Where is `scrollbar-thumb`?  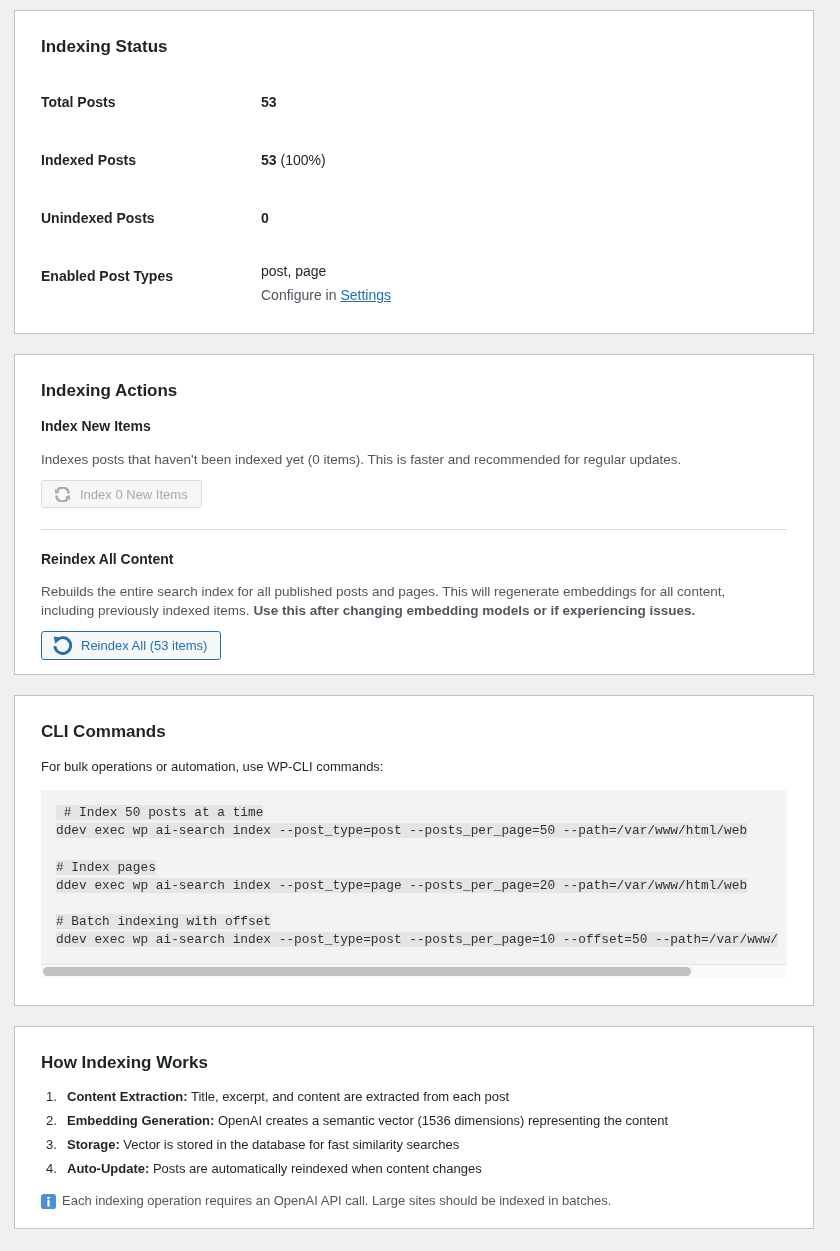
scrollbar-thumb is located at coordinates (367, 971).